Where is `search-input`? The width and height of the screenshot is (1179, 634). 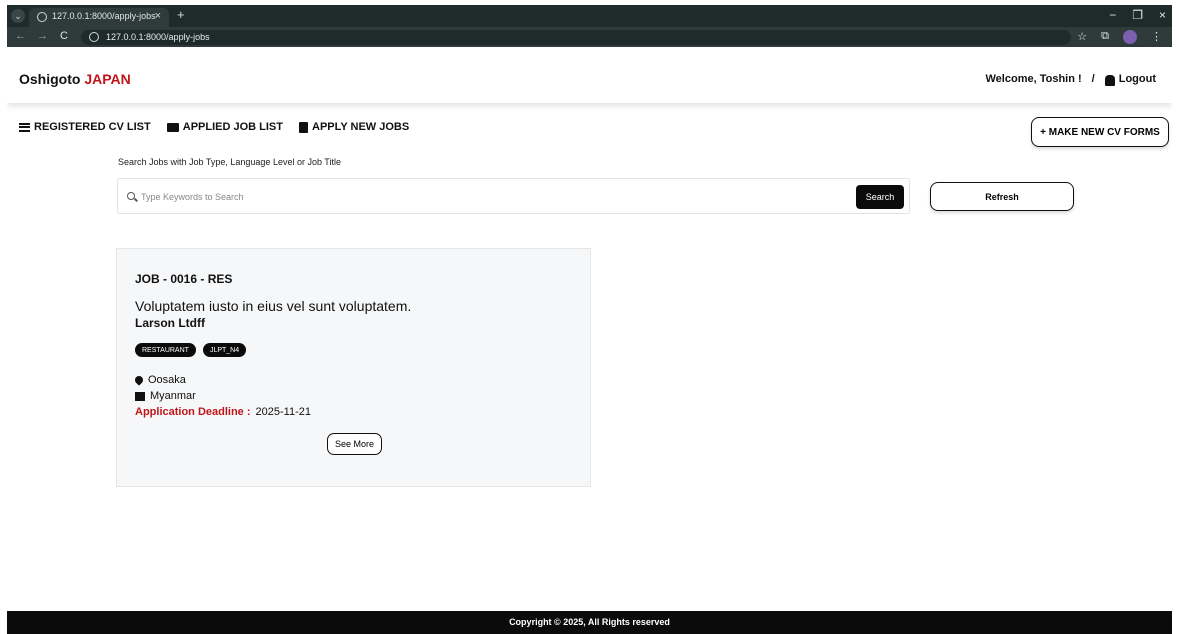 search-input is located at coordinates (491, 197).